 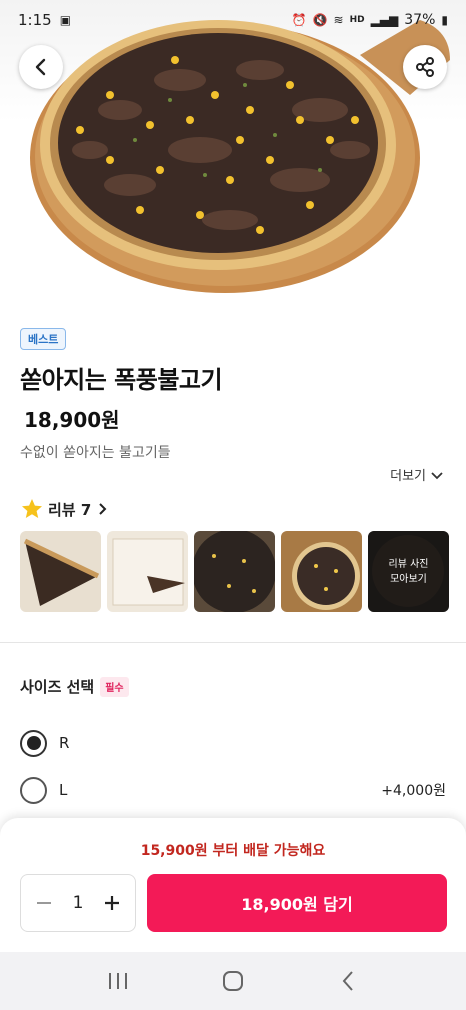 What do you see at coordinates (384, 20) in the screenshot?
I see `signal-icon: ▂▄▆` at bounding box center [384, 20].